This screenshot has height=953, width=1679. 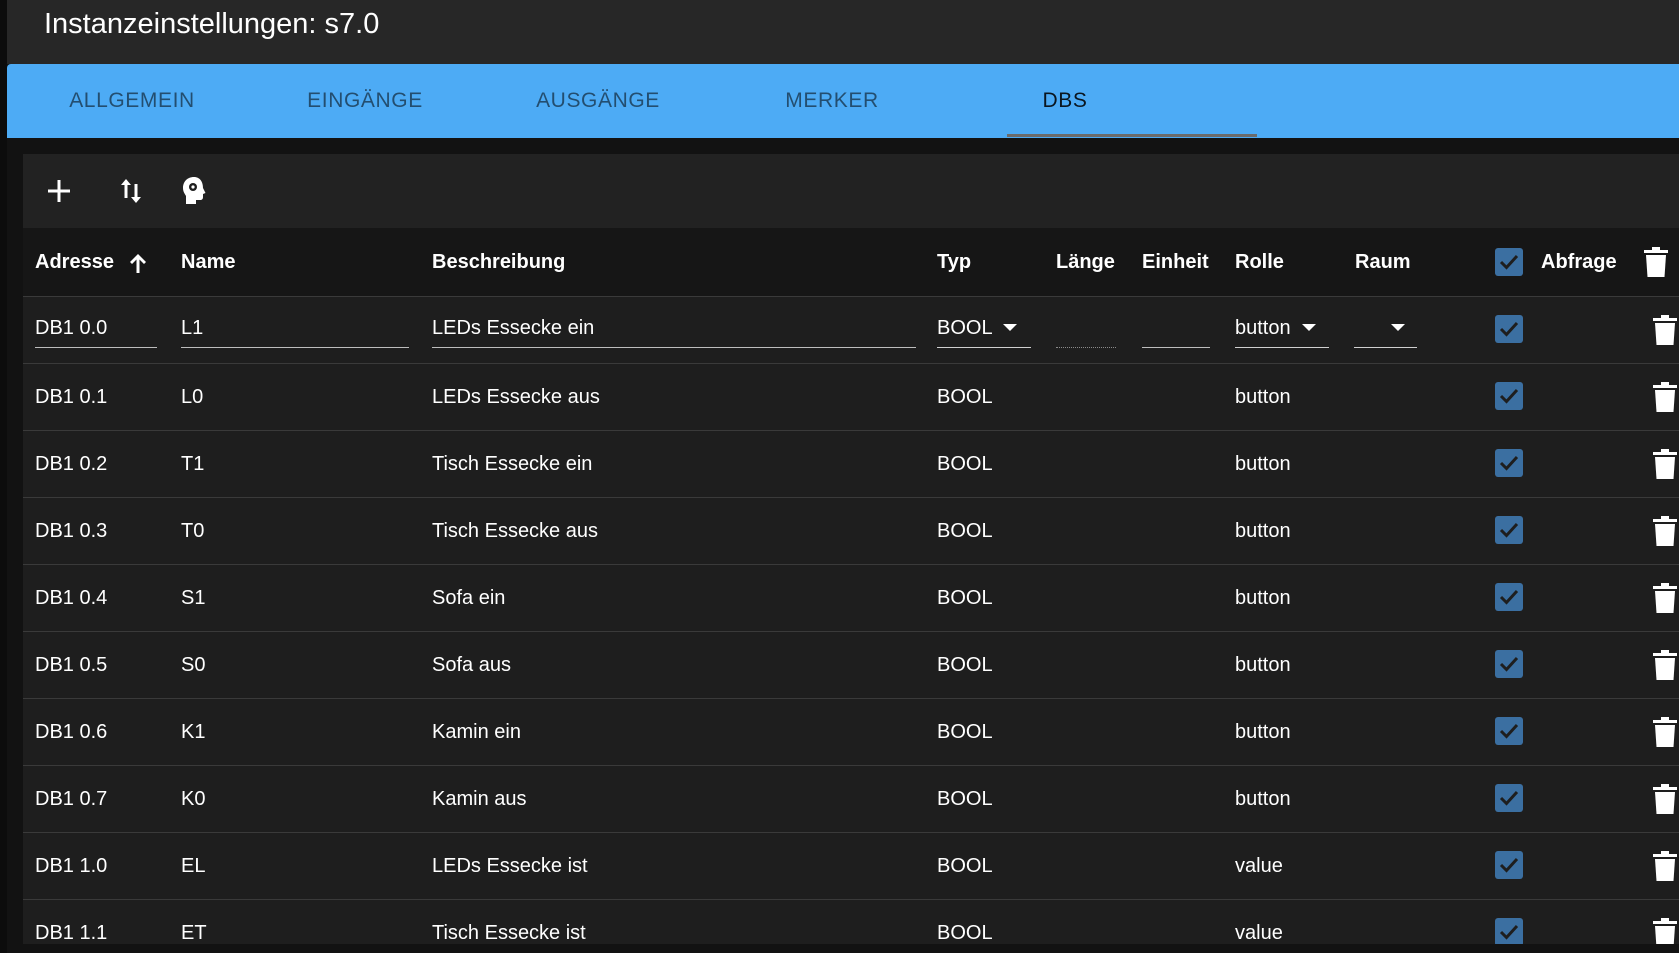 What do you see at coordinates (194, 933) in the screenshot?
I see `cell-name: ET` at bounding box center [194, 933].